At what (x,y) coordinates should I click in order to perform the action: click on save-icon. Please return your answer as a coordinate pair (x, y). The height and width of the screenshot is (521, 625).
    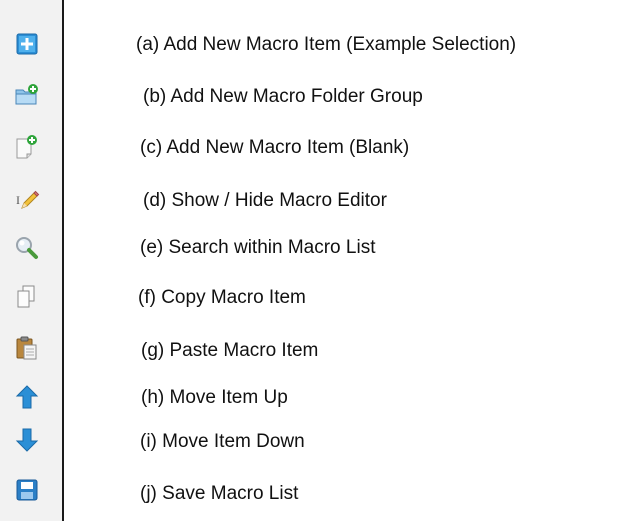
    Looking at the image, I should click on (27, 490).